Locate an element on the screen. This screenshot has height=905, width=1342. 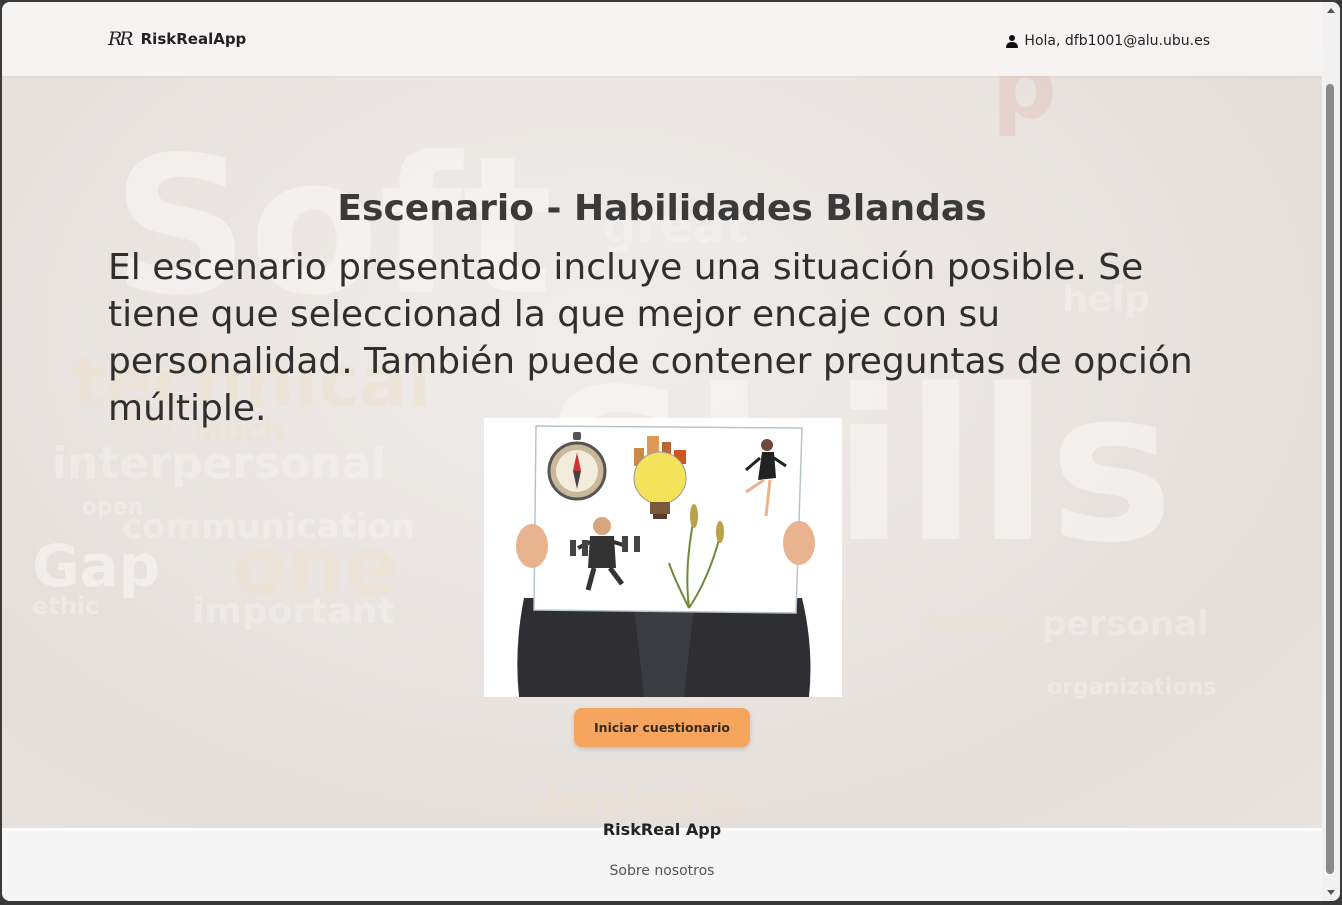
brand-link: RR RiskRealApp is located at coordinates (177, 39).